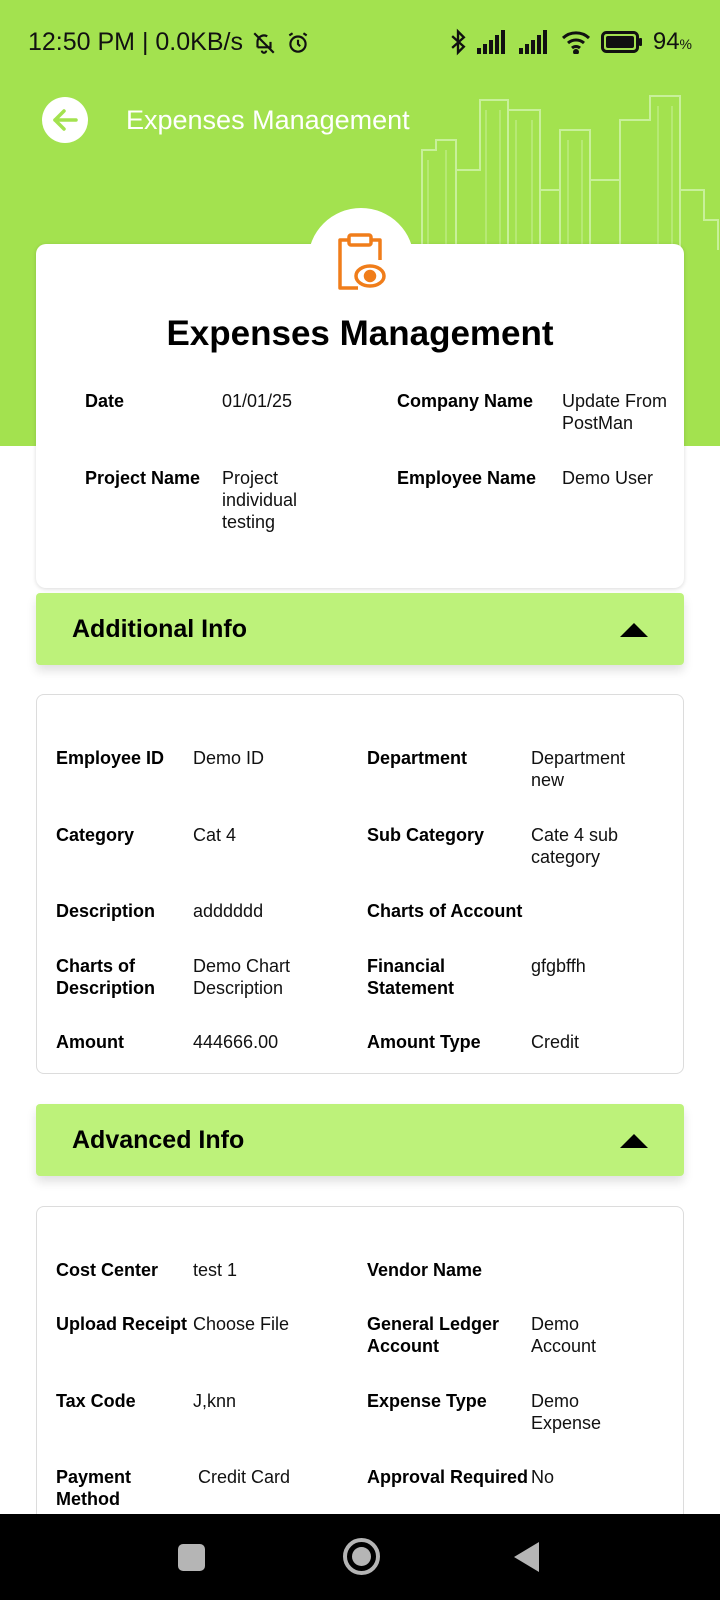 The width and height of the screenshot is (720, 1600). What do you see at coordinates (143, 478) in the screenshot?
I see `project-name-label: Project Name` at bounding box center [143, 478].